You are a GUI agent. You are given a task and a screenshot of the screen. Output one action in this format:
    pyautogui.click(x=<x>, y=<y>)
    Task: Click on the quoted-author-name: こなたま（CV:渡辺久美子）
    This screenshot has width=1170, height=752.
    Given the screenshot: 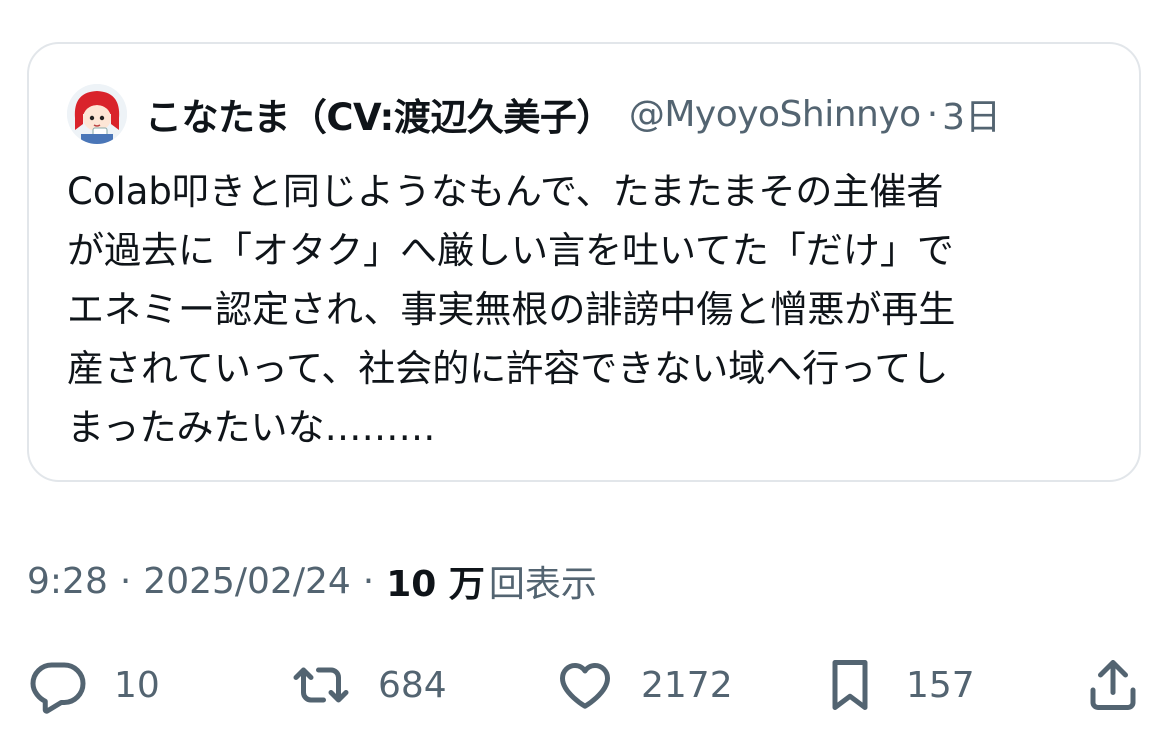 What is the action you would take?
    pyautogui.click(x=379, y=114)
    